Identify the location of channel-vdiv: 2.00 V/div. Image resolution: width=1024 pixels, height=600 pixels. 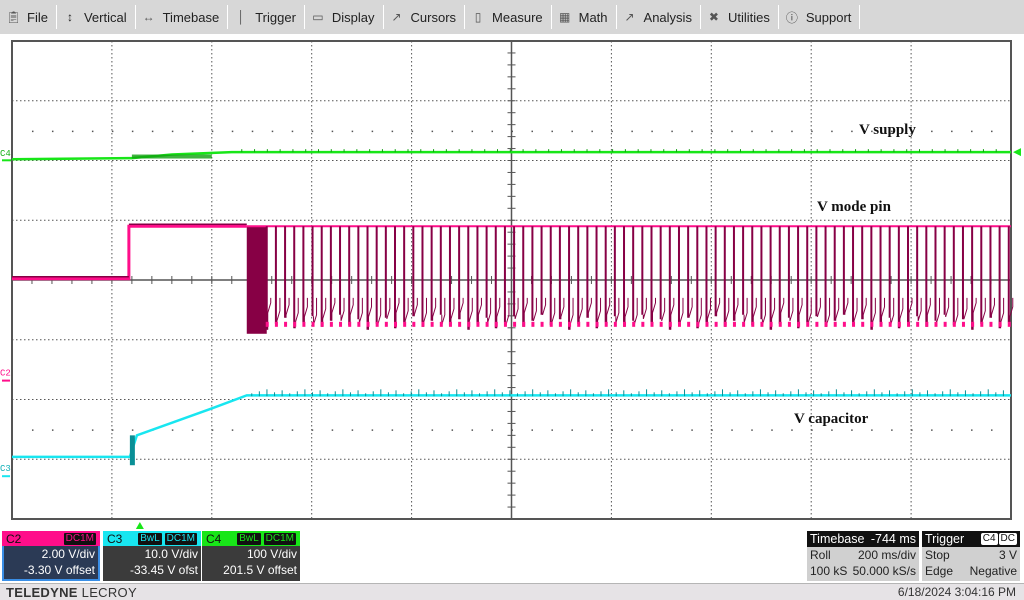
(68, 554).